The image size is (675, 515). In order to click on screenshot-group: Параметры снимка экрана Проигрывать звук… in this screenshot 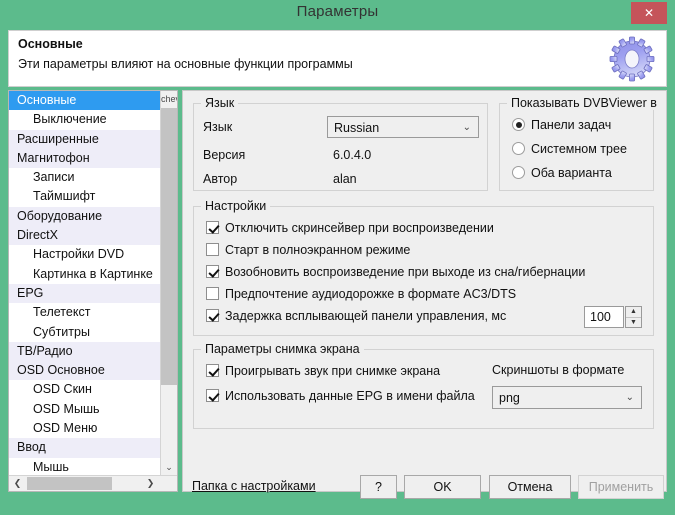, I will do `click(423, 385)`.